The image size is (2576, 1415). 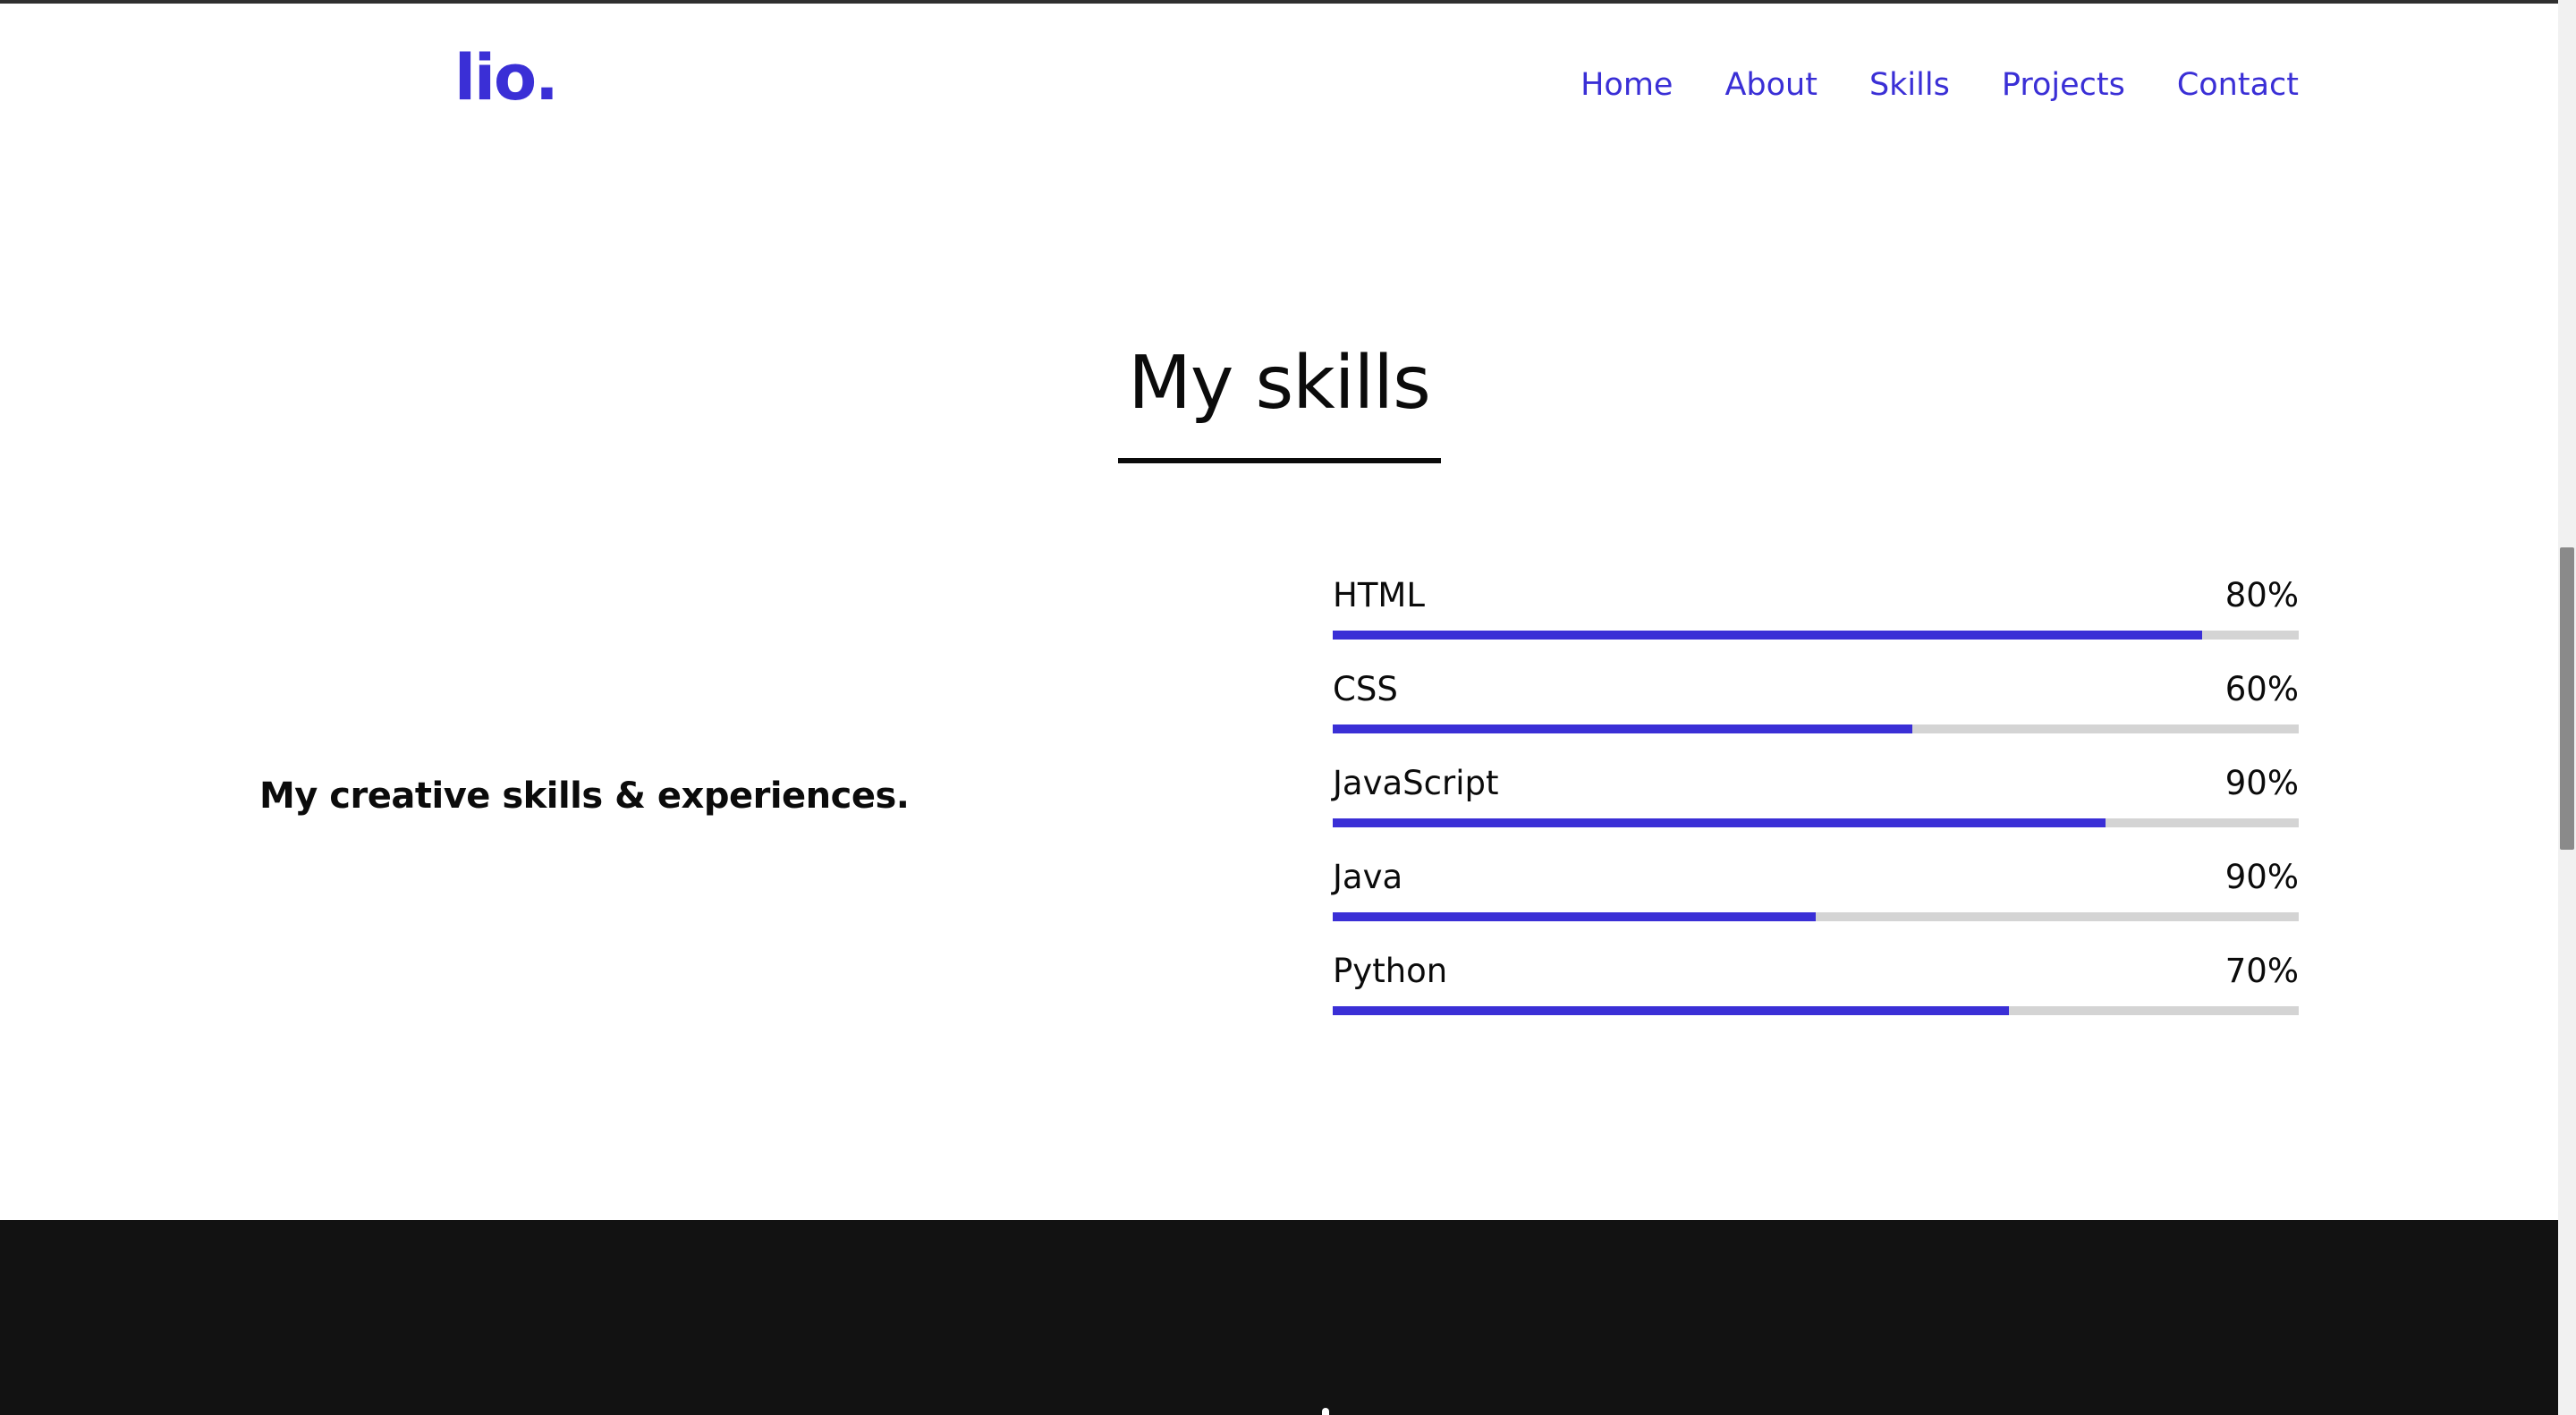 I want to click on skill-item: HTML 80%, so click(x=1816, y=623).